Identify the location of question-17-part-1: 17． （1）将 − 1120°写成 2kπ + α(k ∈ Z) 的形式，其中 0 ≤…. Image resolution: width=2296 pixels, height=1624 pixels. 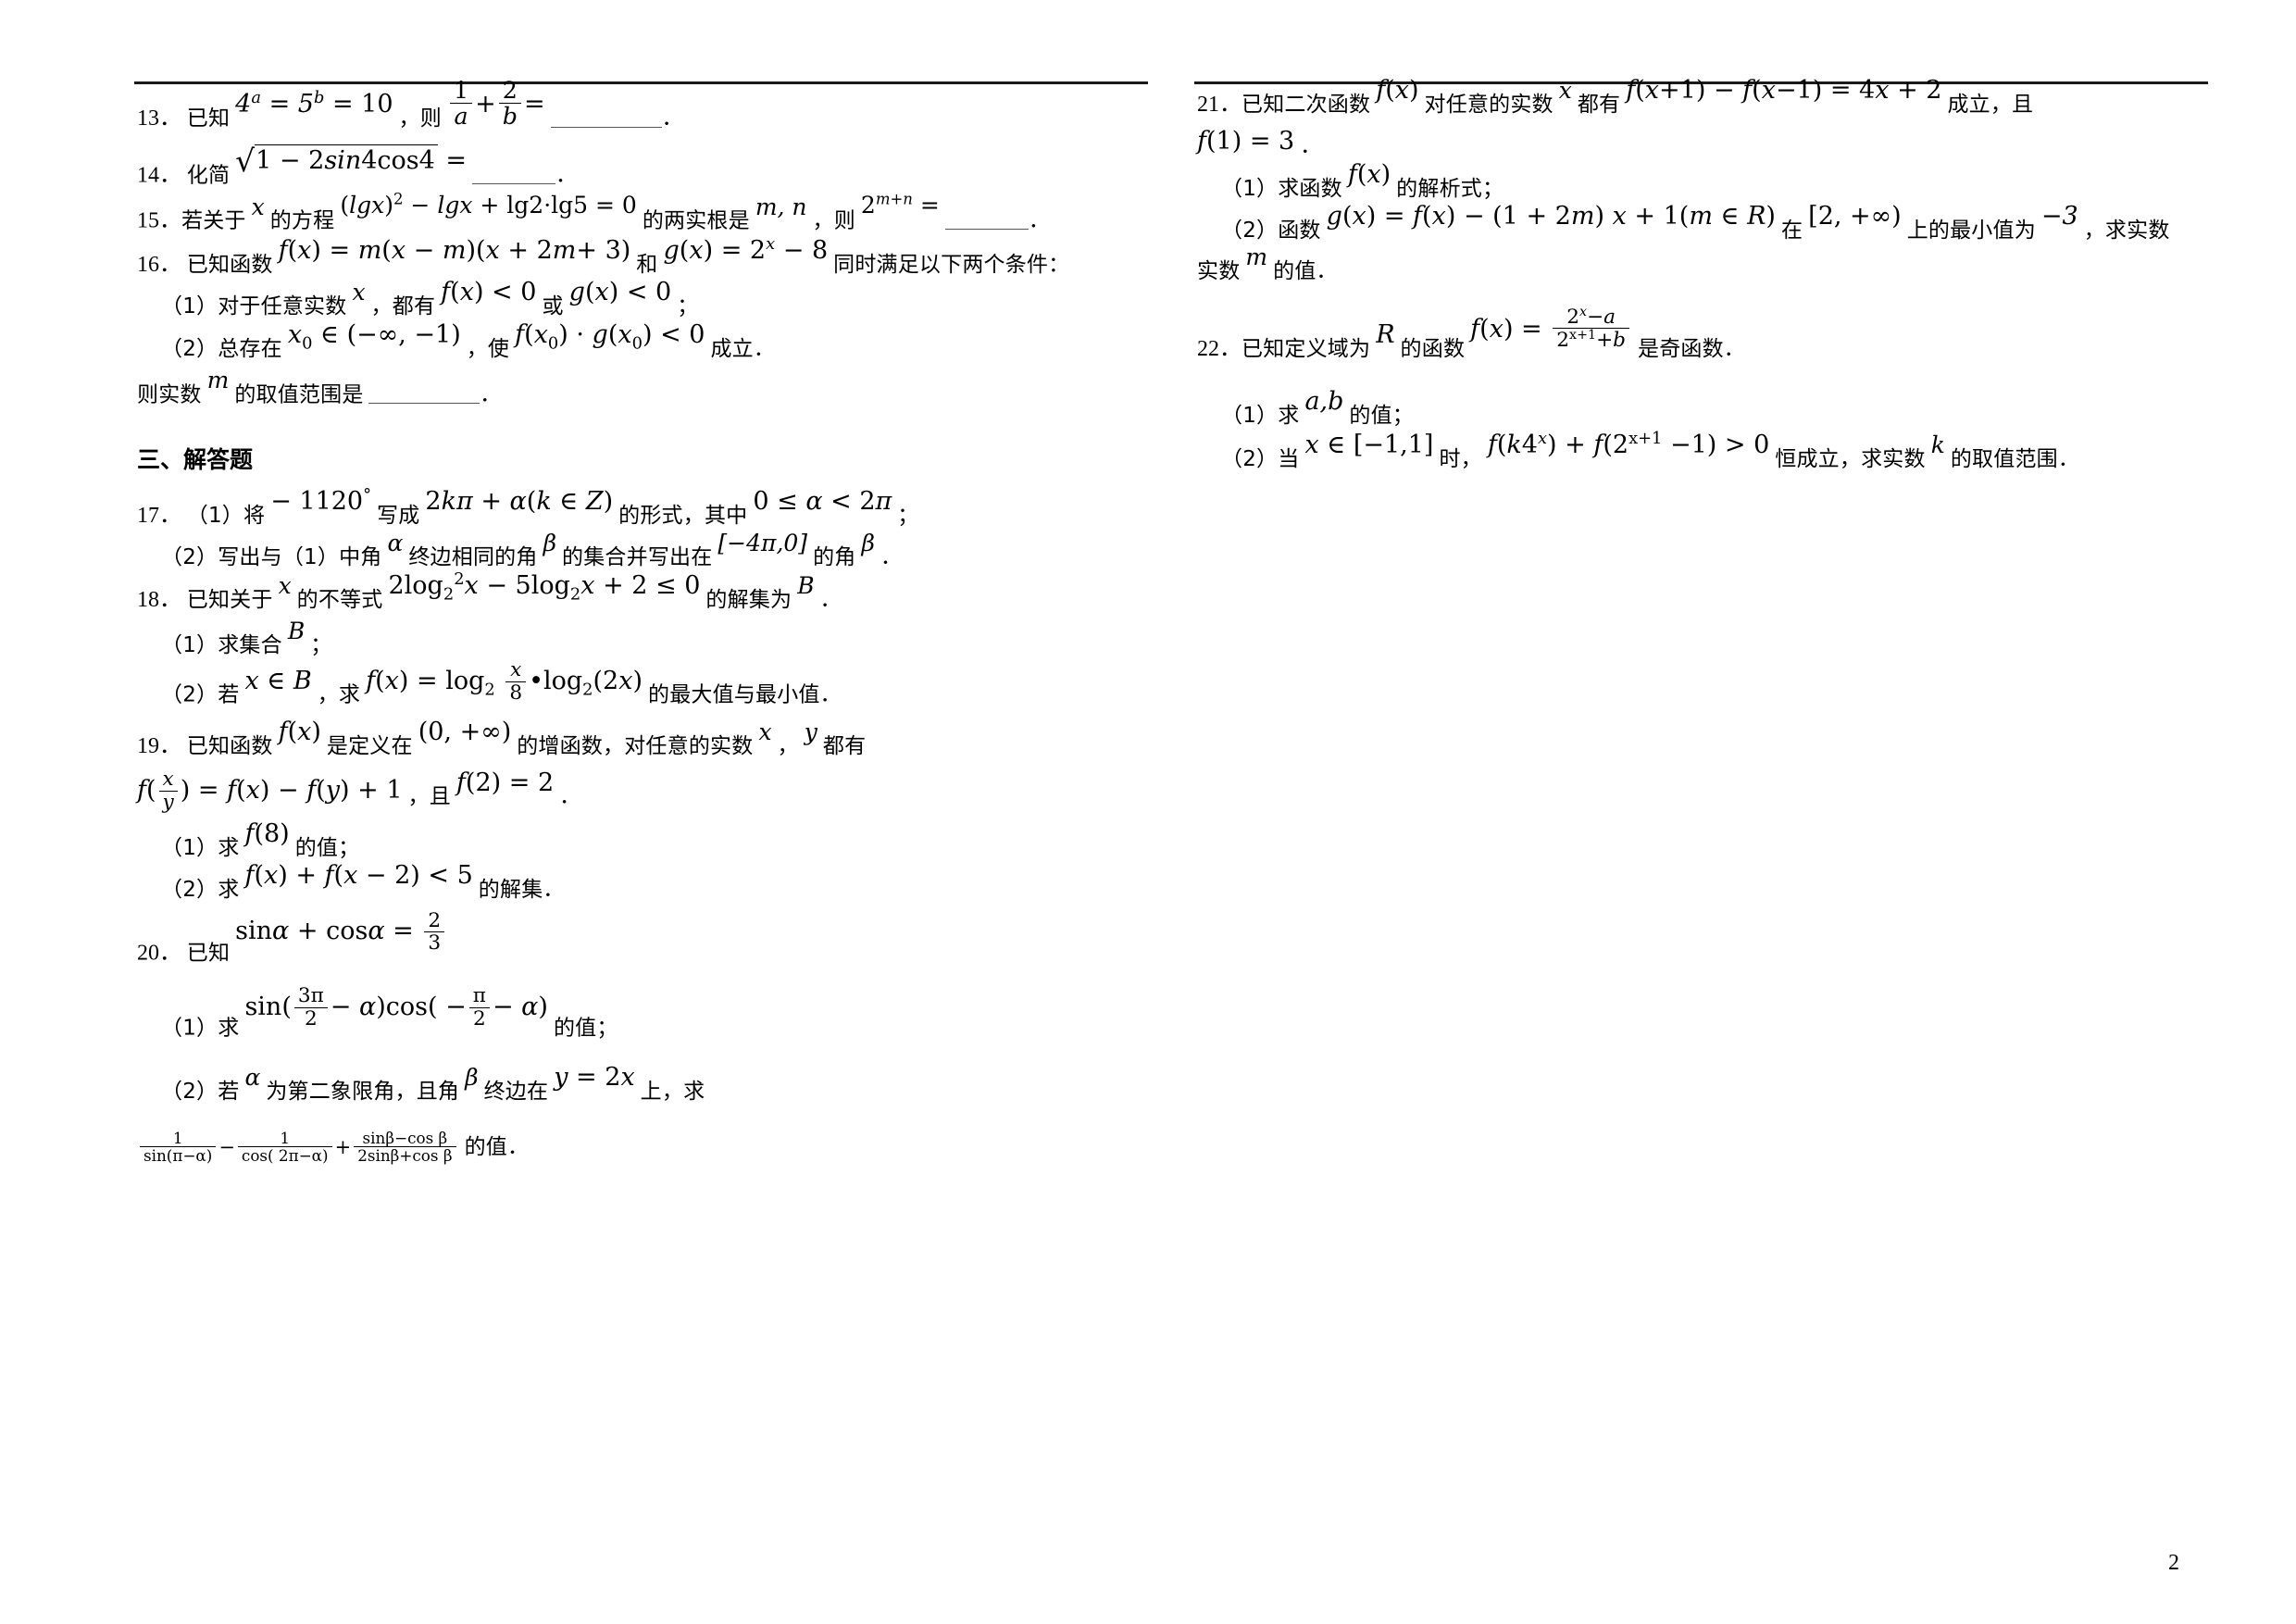
(651, 508).